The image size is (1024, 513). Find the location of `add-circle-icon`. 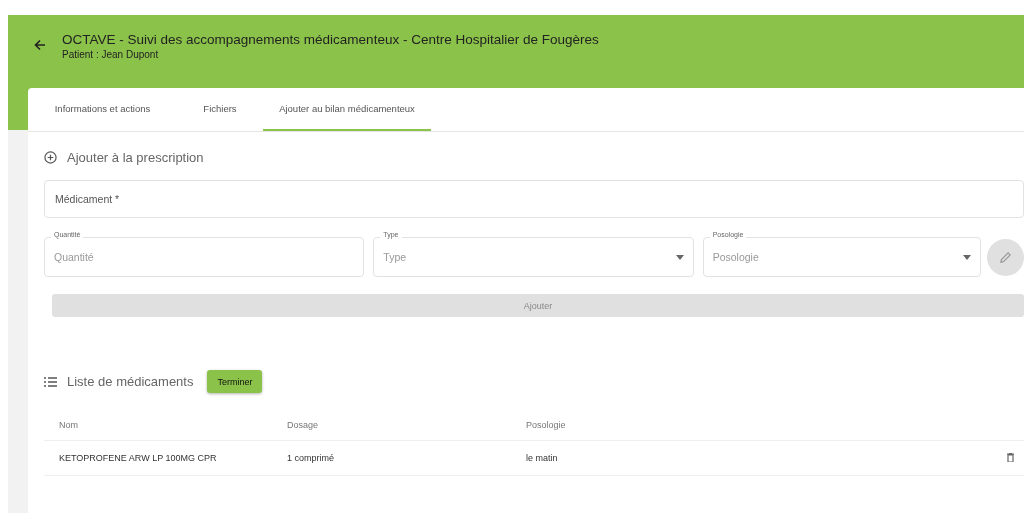

add-circle-icon is located at coordinates (50, 157).